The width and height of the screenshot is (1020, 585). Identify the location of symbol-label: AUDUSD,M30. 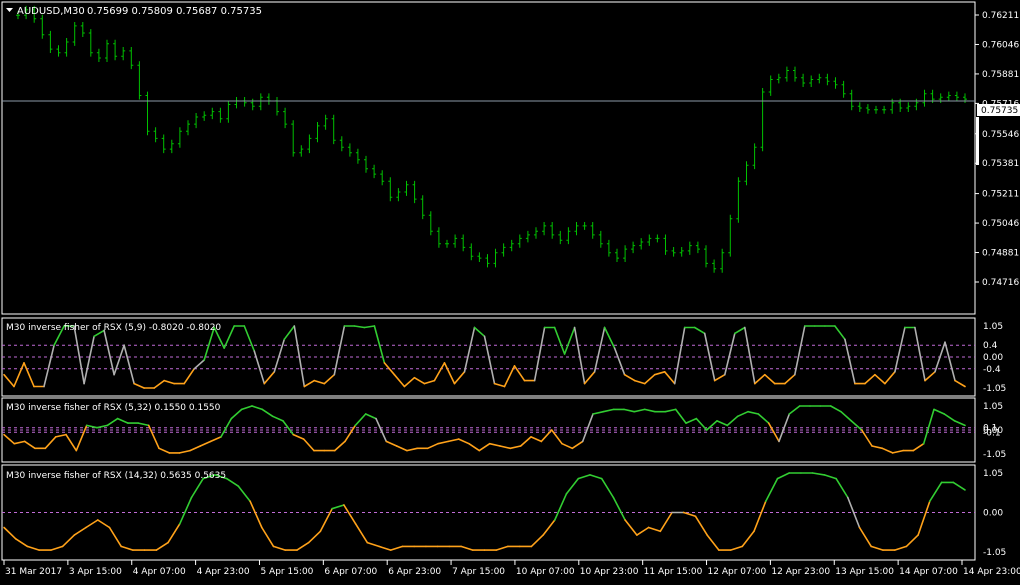
(51, 11).